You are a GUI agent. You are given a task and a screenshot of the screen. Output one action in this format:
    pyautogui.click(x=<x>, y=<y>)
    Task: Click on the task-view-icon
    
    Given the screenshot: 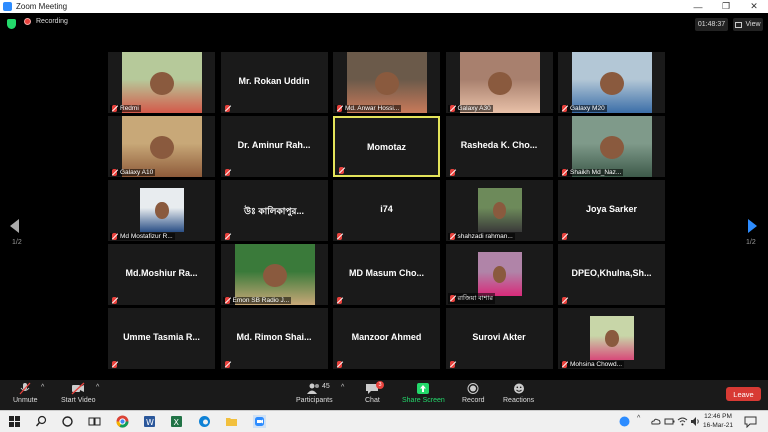 What is the action you would take?
    pyautogui.click(x=94, y=421)
    